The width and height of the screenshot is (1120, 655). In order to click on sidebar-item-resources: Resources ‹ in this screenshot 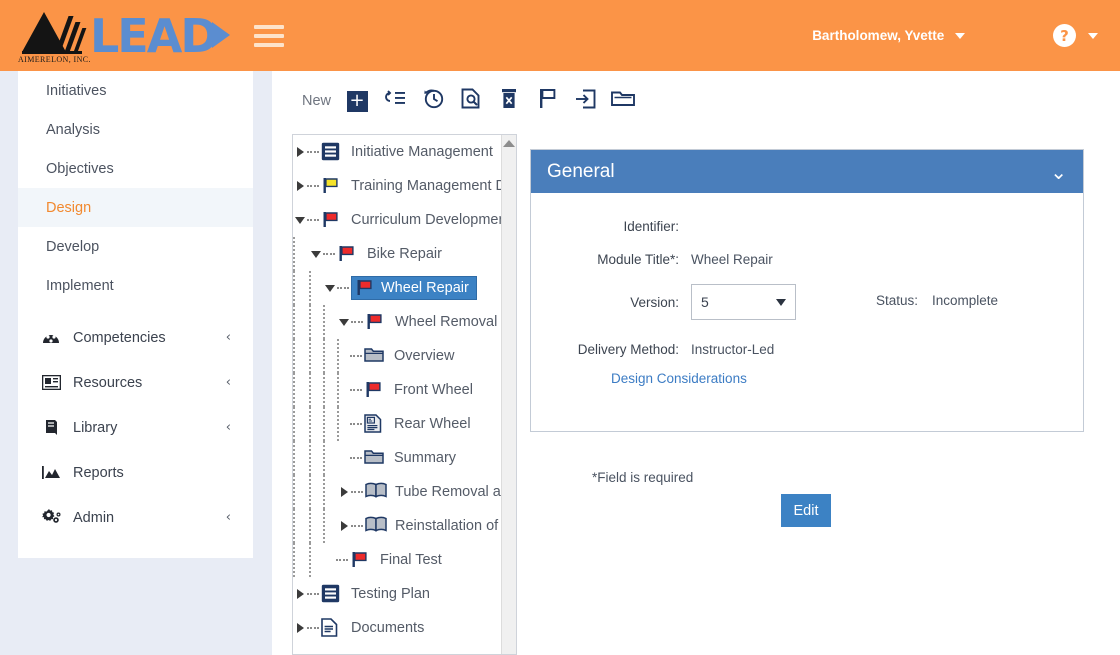, I will do `click(135, 382)`.